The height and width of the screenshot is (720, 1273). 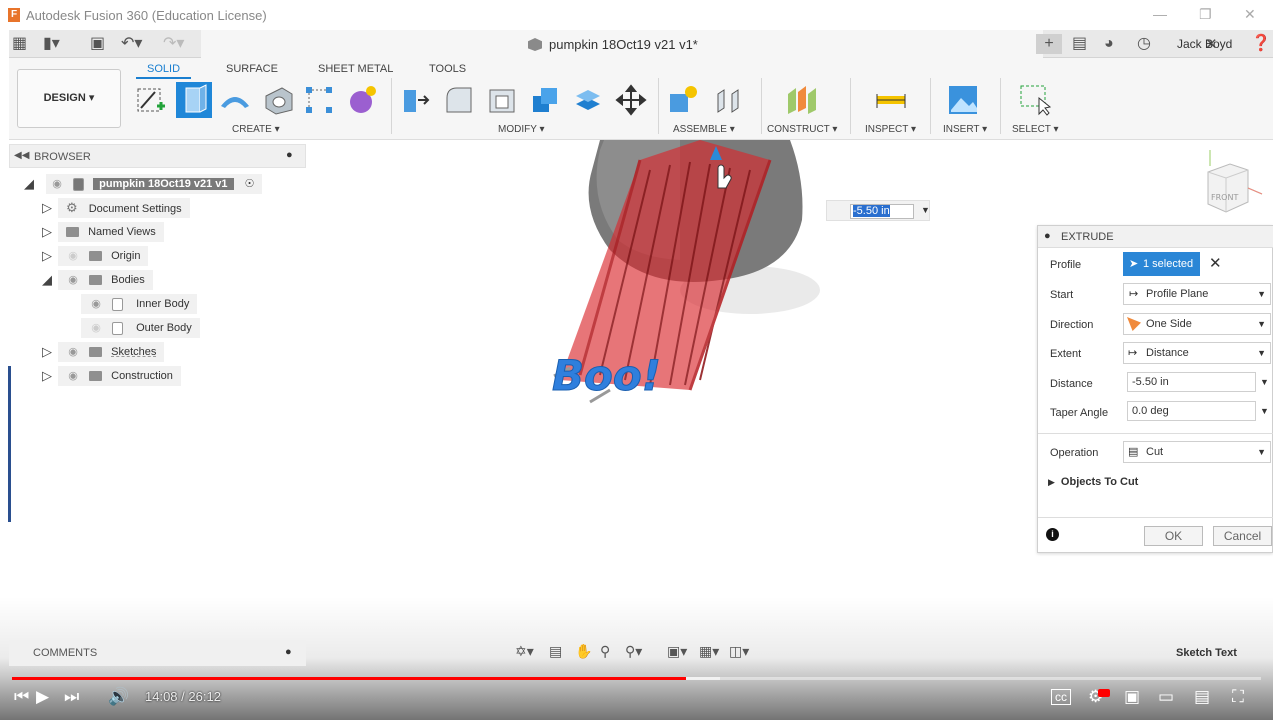 I want to click on save-icon: ▣, so click(x=97, y=44).